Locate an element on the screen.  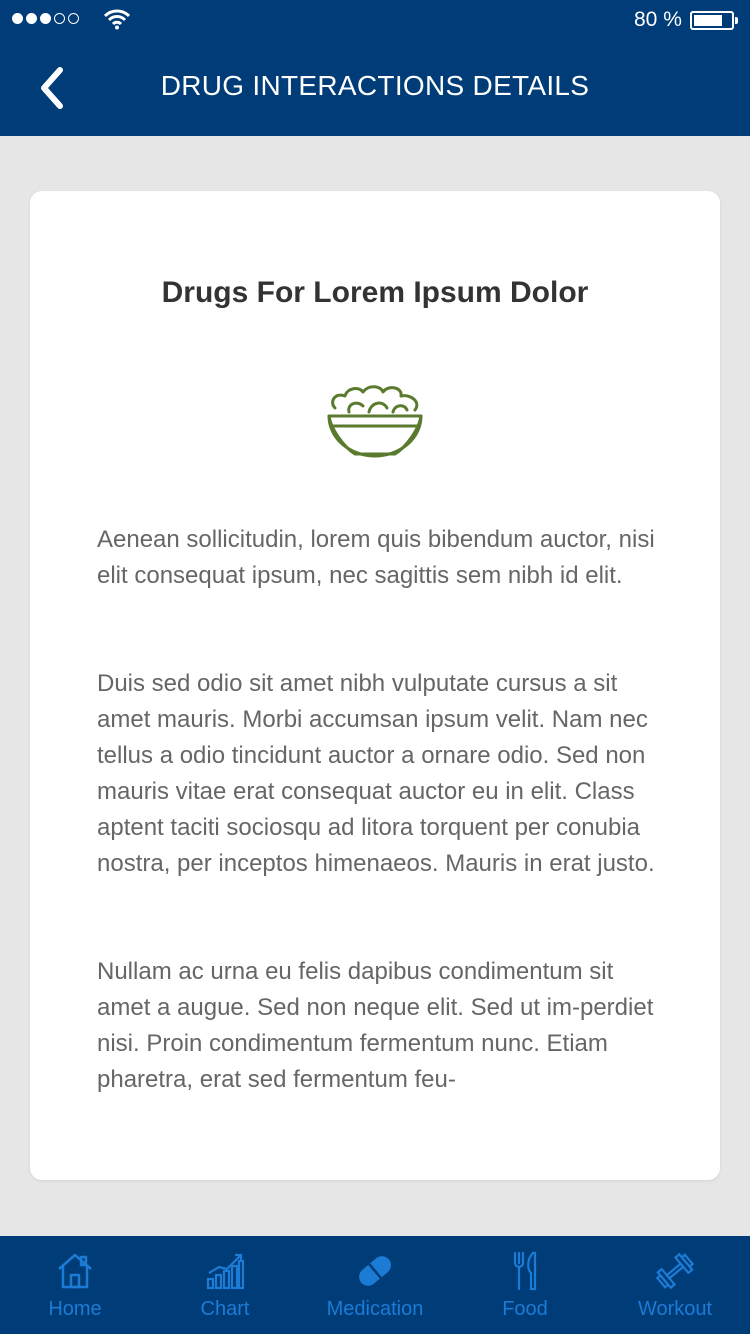
tab-medication: Medication is located at coordinates (375, 1285).